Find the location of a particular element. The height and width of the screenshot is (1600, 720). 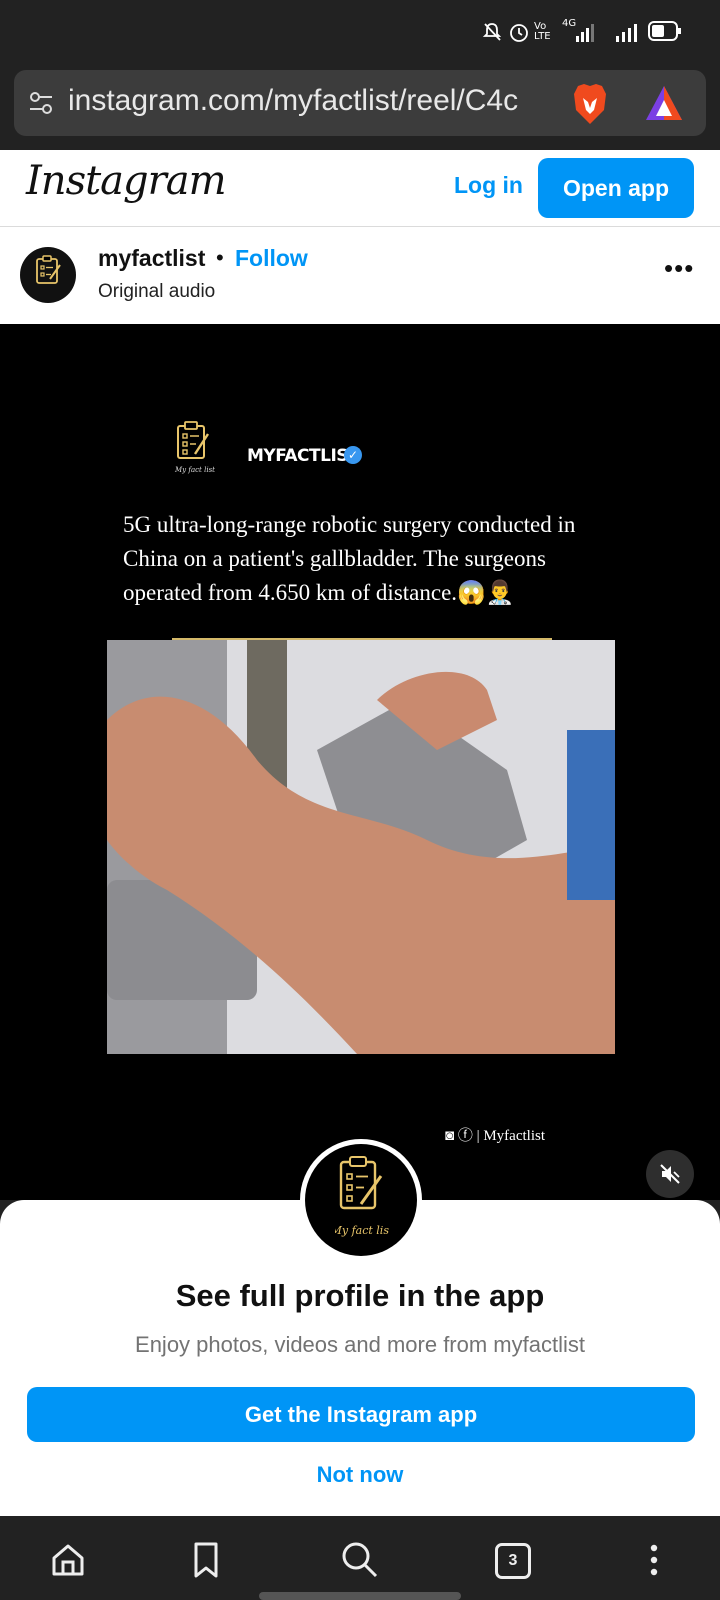

brave-rewards-icon is located at coordinates (664, 103).